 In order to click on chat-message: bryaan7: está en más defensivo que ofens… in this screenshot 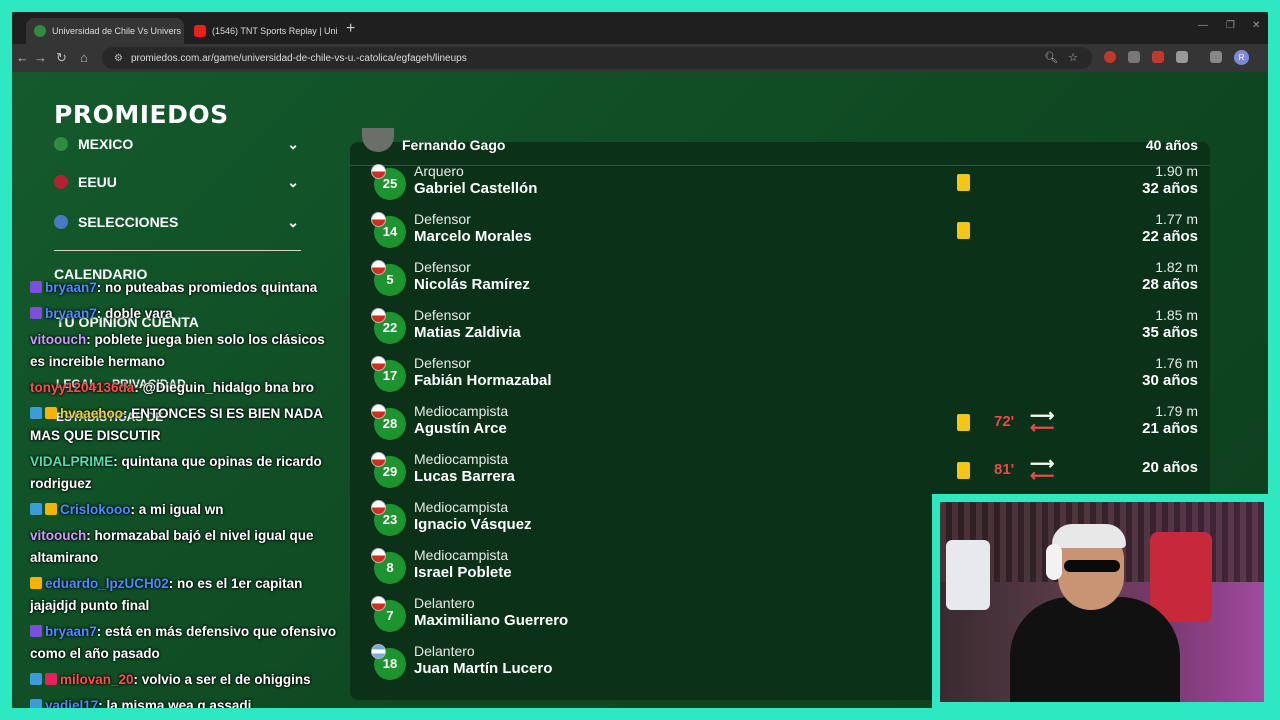, I will do `click(185, 643)`.